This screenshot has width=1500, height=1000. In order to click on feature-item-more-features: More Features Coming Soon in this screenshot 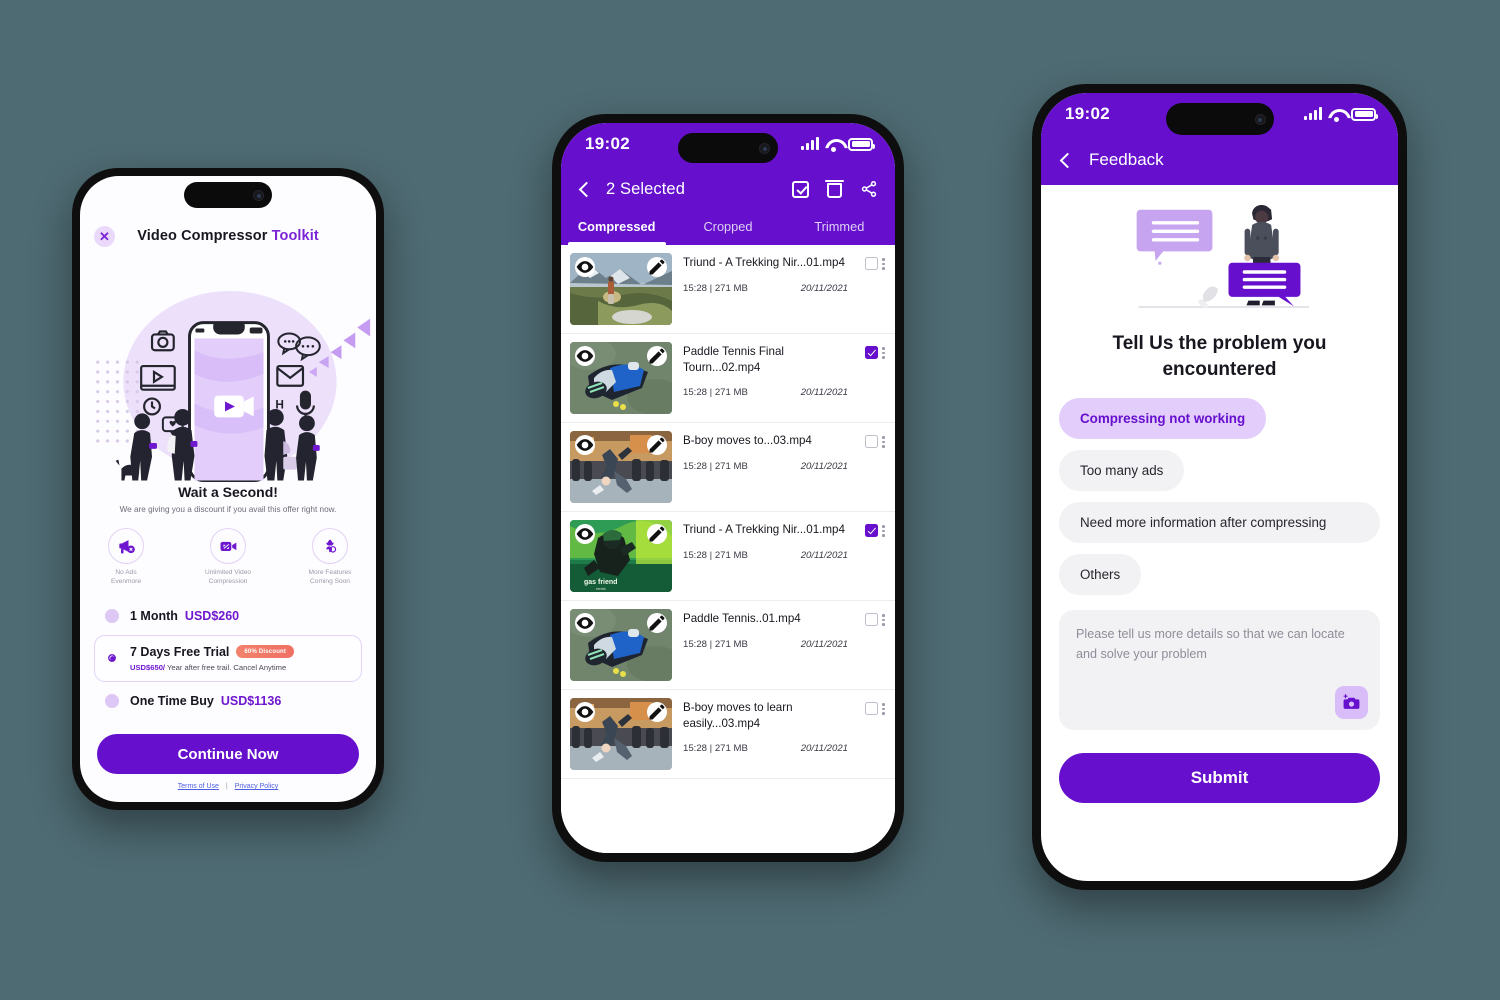, I will do `click(330, 557)`.